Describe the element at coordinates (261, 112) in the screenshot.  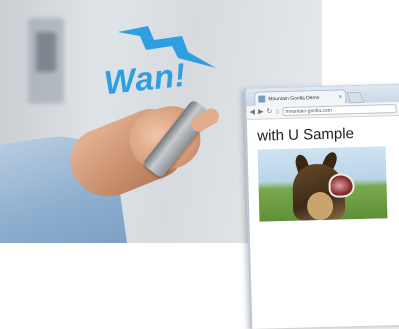
I see `forward-icon: ▶` at that location.